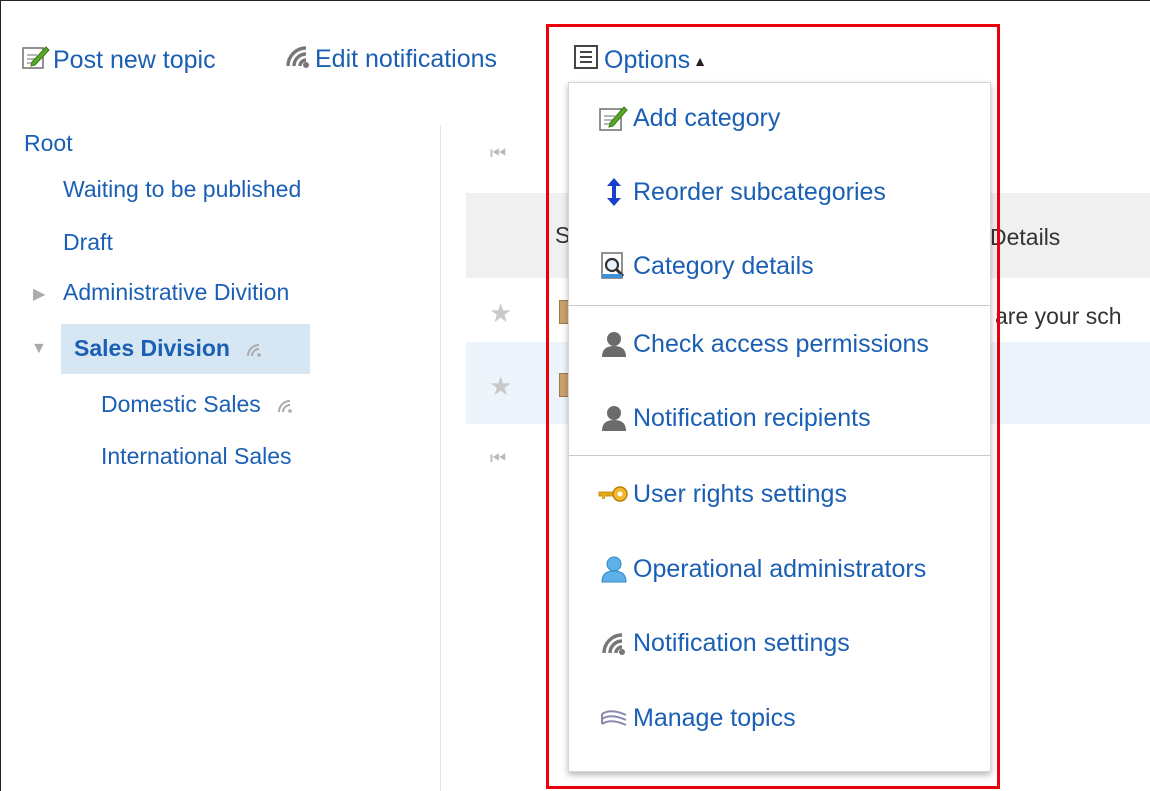 The width and height of the screenshot is (1150, 791). What do you see at coordinates (587, 60) in the screenshot?
I see `list-menu-icon` at bounding box center [587, 60].